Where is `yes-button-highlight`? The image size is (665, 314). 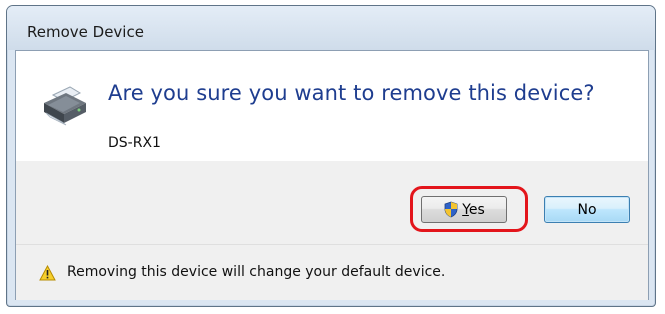
yes-button-highlight is located at coordinates (469, 209).